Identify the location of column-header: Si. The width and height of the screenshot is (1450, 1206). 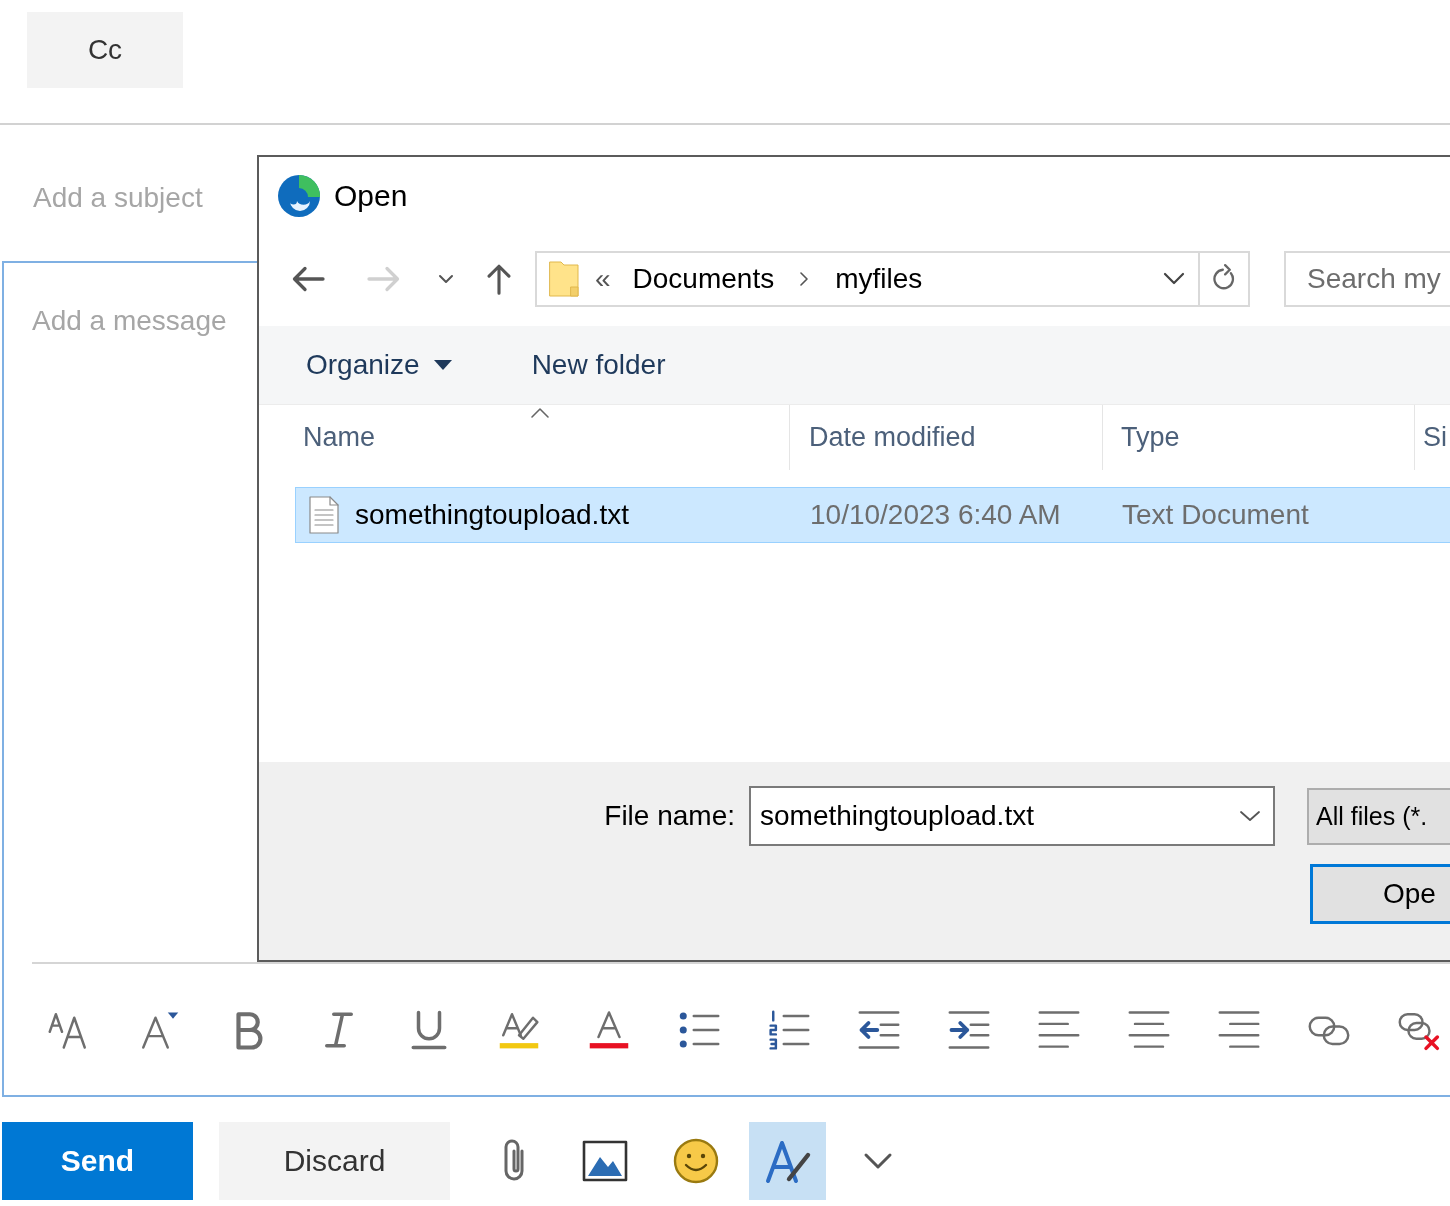
(1432, 437).